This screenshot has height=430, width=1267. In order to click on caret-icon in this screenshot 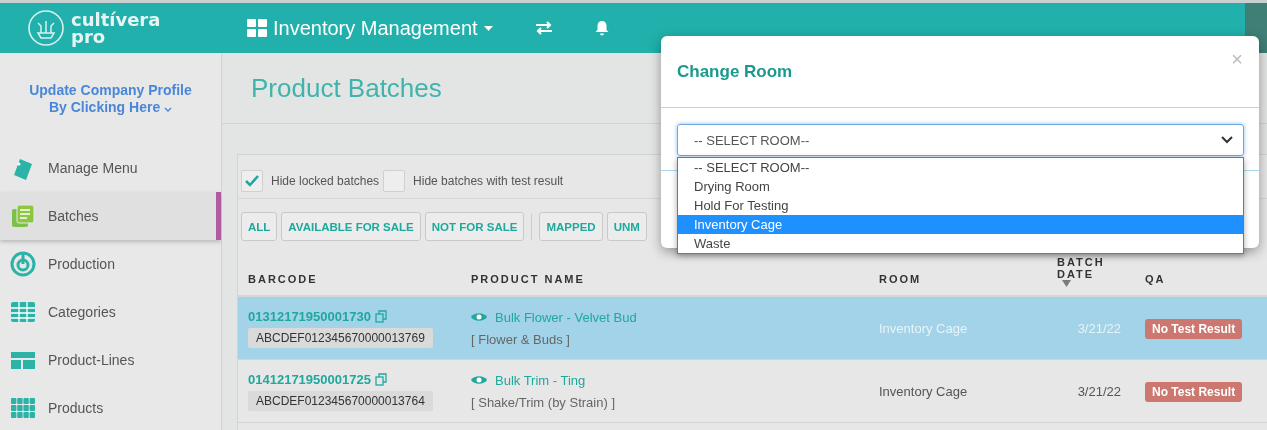, I will do `click(488, 28)`.